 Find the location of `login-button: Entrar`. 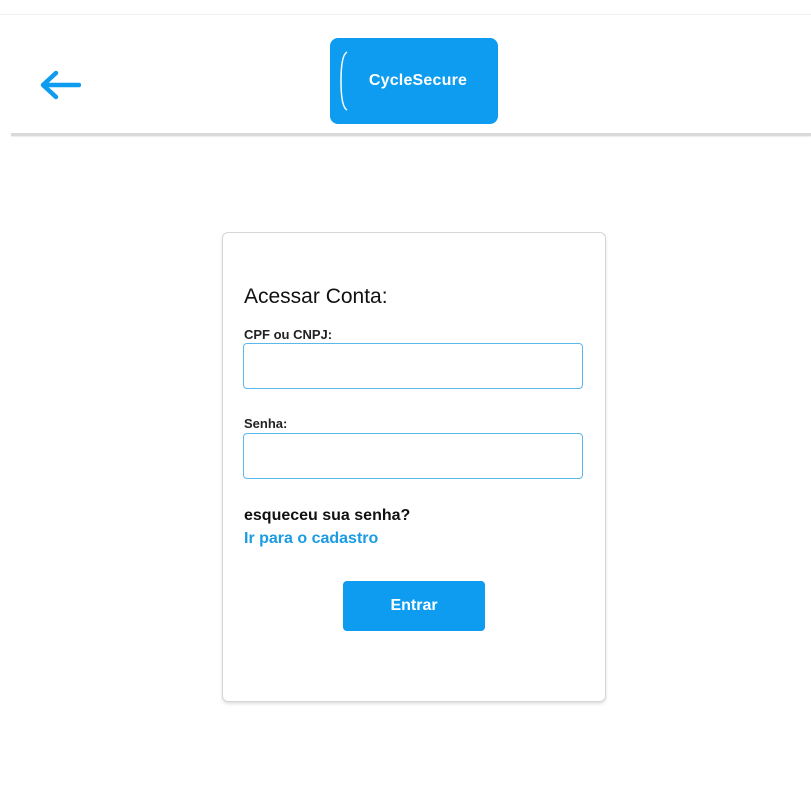

login-button: Entrar is located at coordinates (414, 606).